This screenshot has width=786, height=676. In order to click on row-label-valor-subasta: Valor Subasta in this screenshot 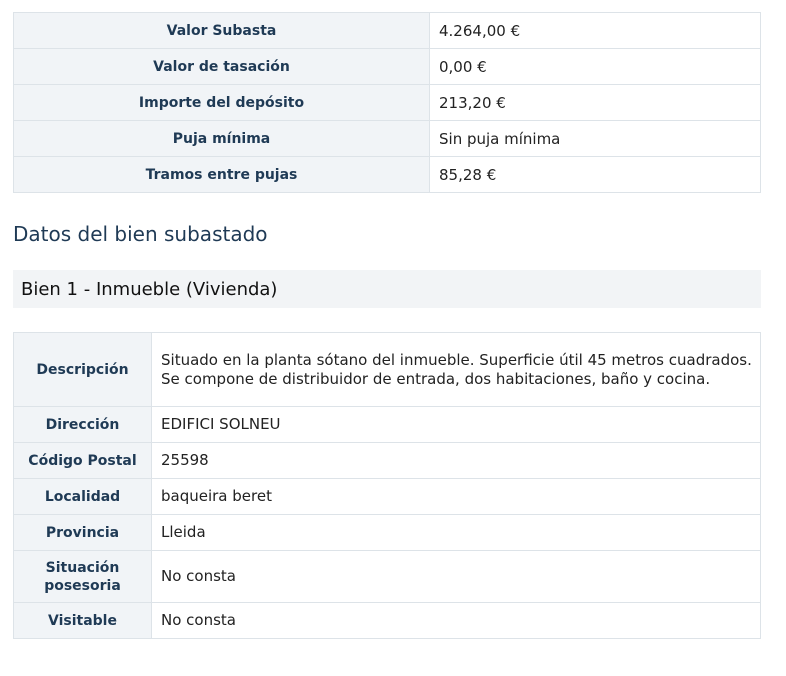, I will do `click(221, 30)`.